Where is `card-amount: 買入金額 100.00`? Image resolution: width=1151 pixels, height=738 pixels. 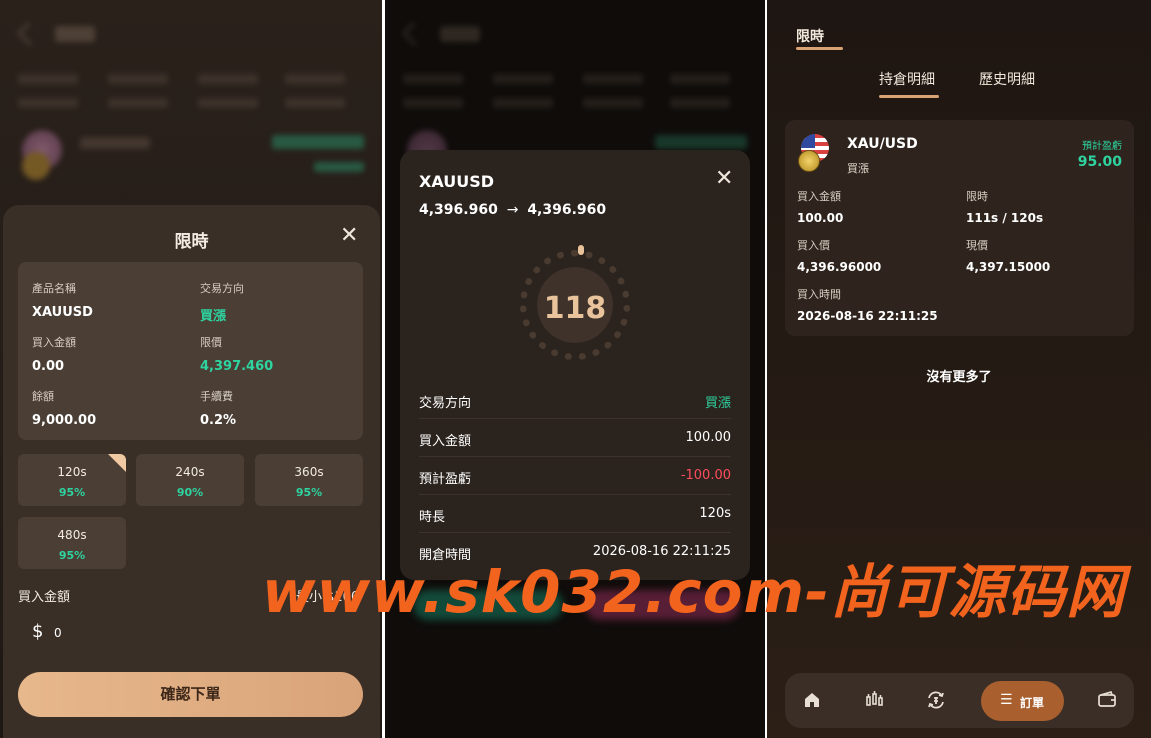
card-amount: 買入金額 100.00 is located at coordinates (820, 206).